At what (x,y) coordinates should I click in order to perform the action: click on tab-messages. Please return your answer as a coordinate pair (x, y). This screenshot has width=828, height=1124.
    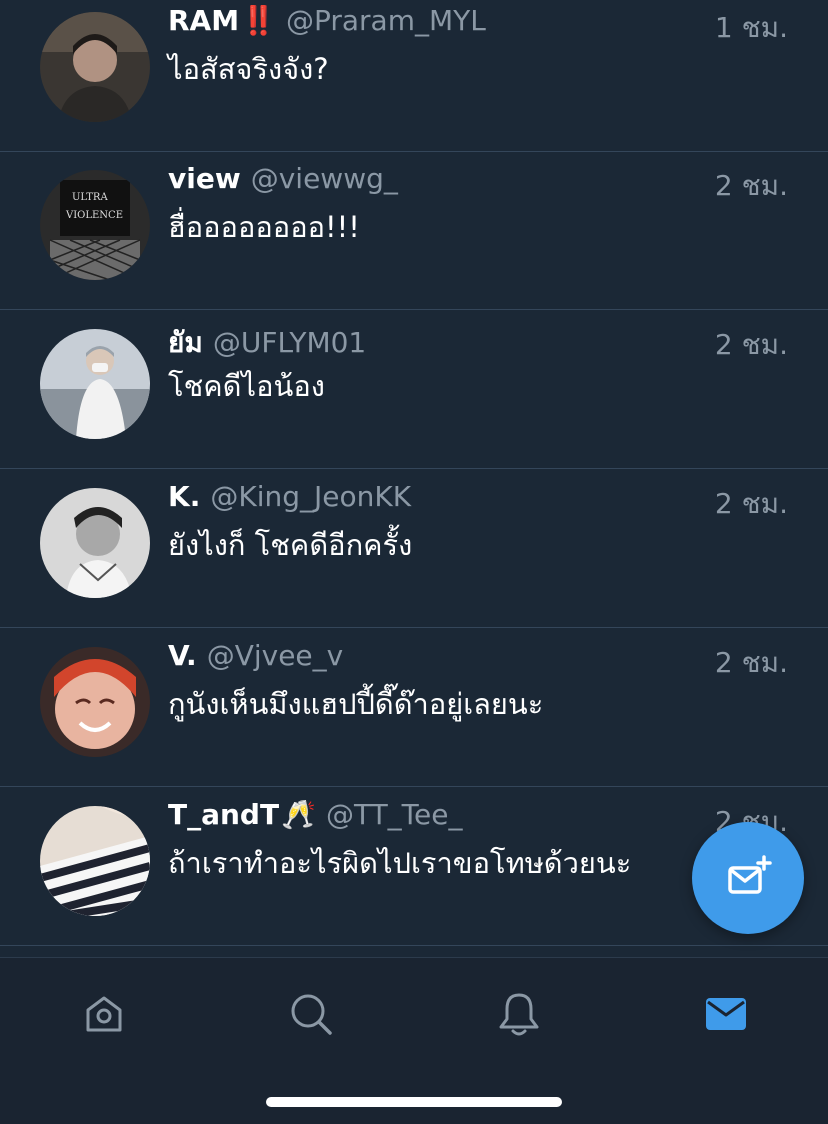
    Looking at the image, I should click on (726, 1014).